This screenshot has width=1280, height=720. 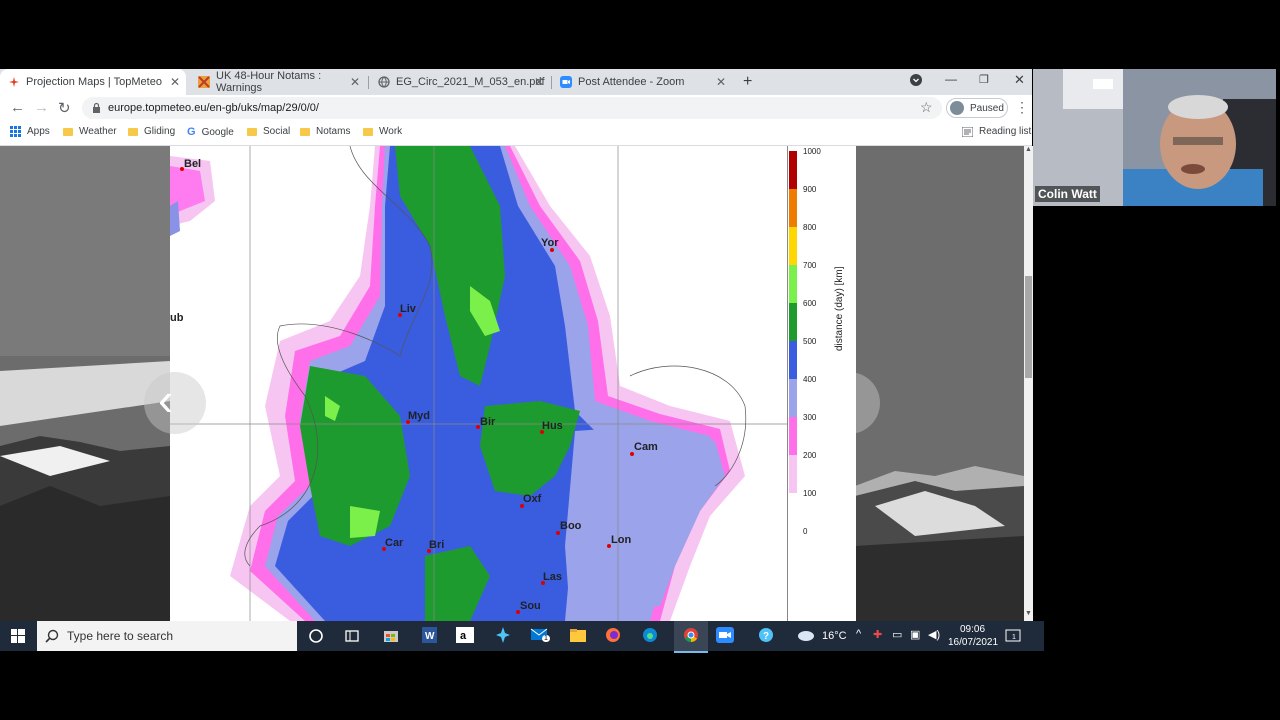 I want to click on file-explorer-icon, so click(x=578, y=636).